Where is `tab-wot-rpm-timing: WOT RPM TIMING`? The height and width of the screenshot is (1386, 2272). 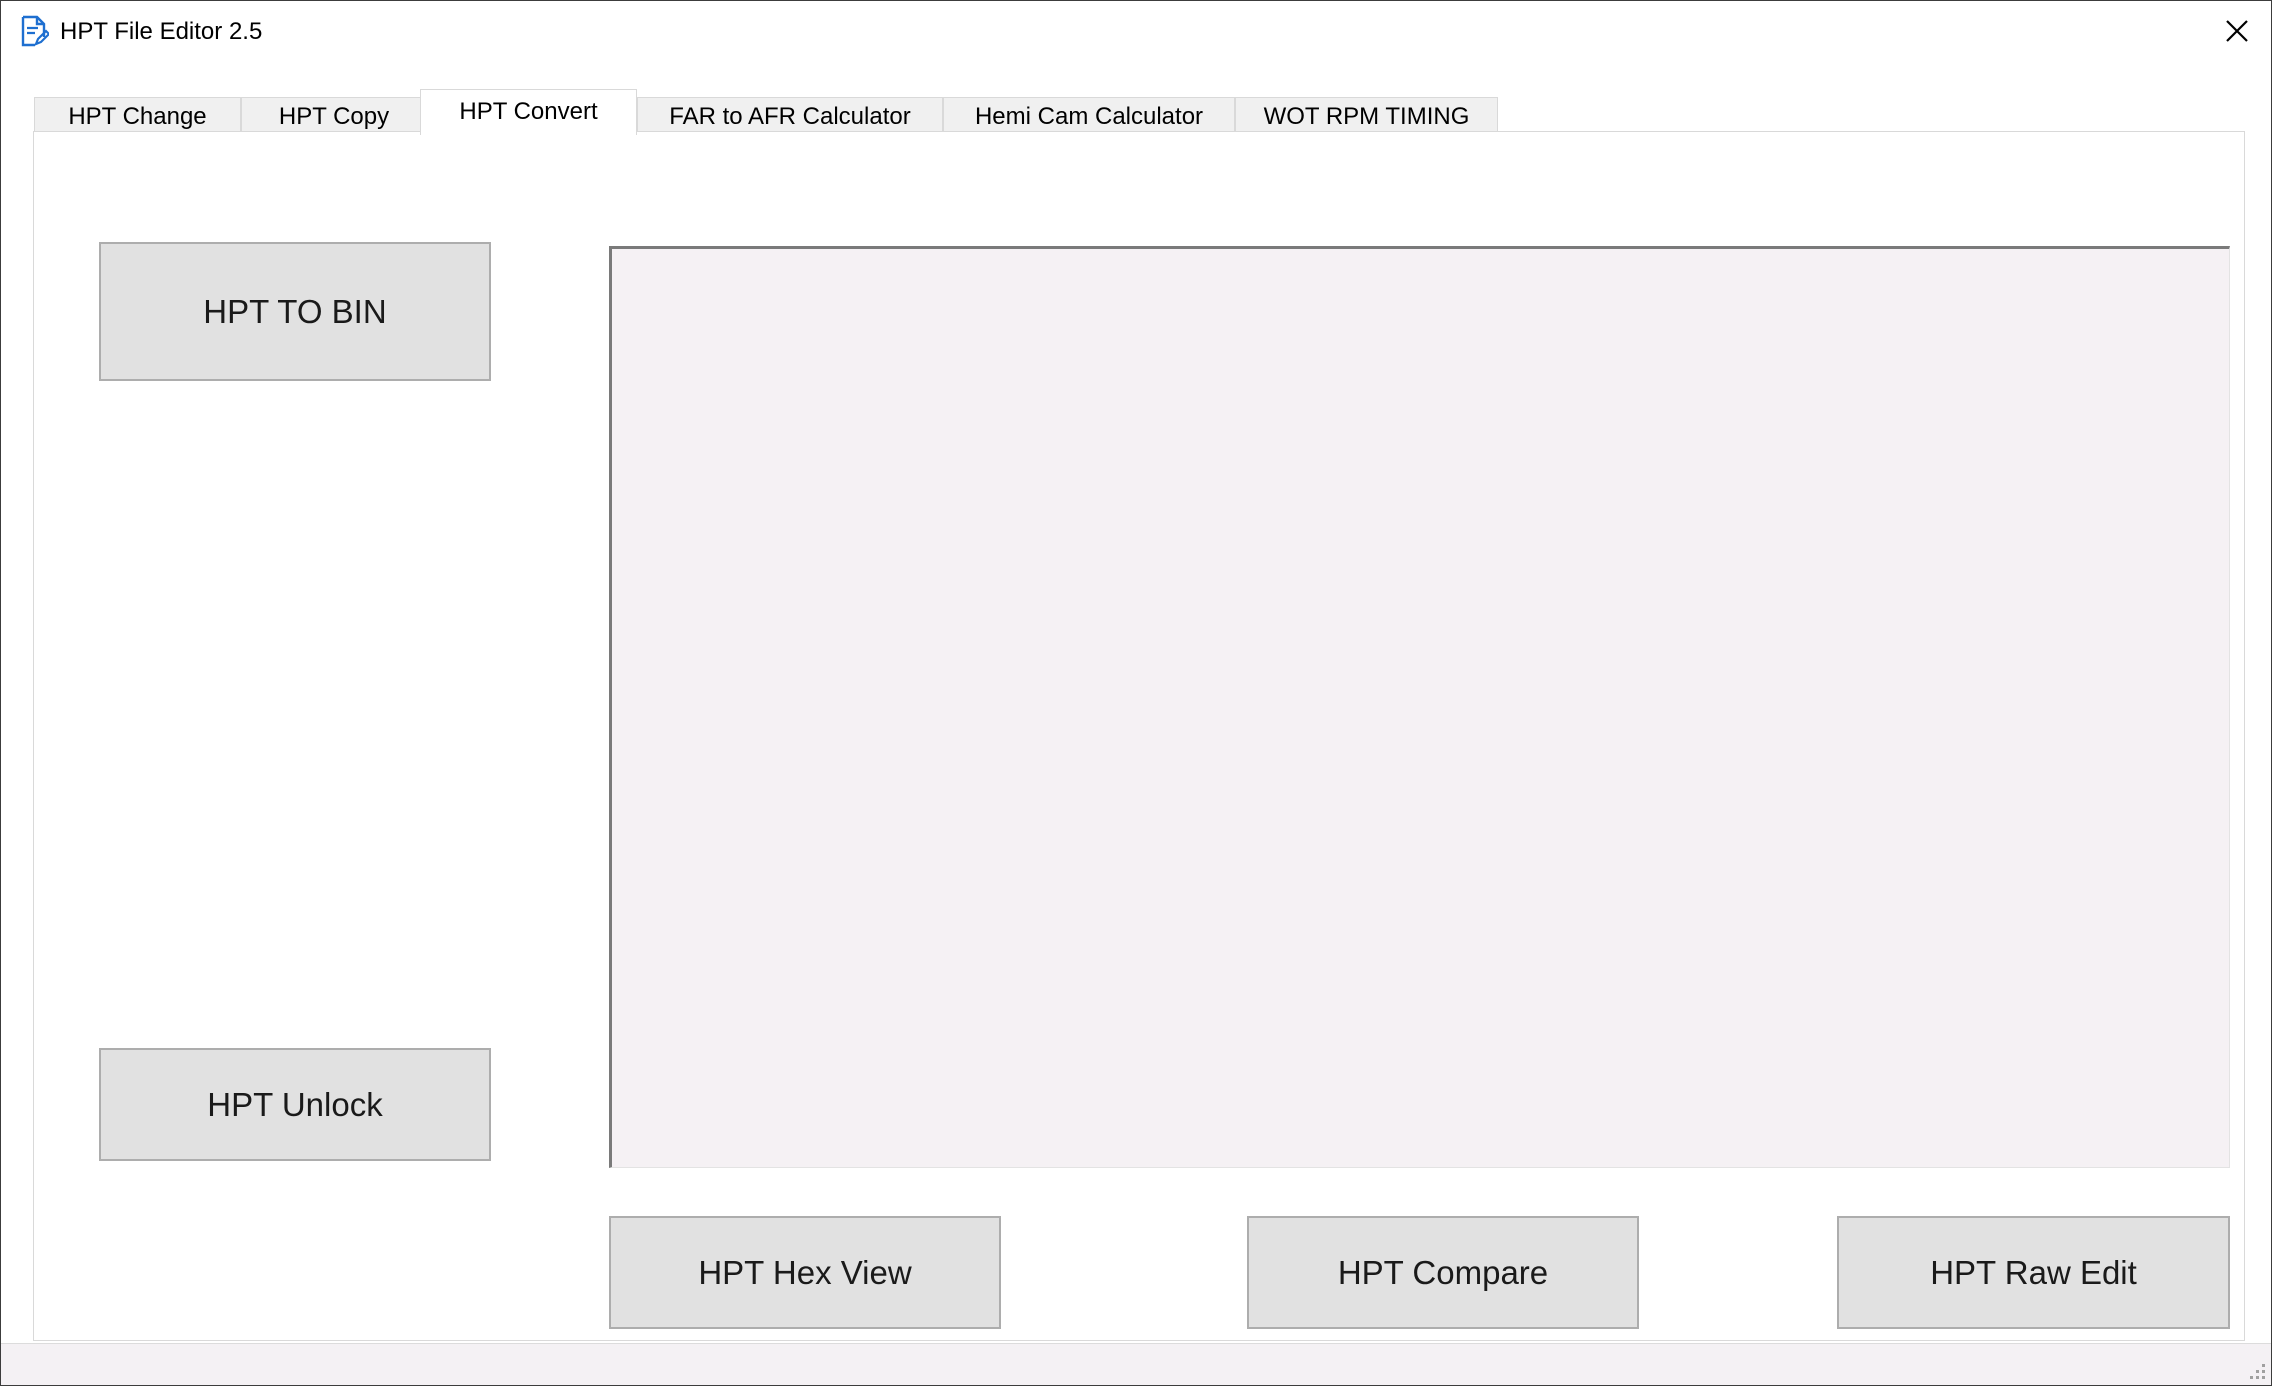
tab-wot-rpm-timing: WOT RPM TIMING is located at coordinates (1366, 116).